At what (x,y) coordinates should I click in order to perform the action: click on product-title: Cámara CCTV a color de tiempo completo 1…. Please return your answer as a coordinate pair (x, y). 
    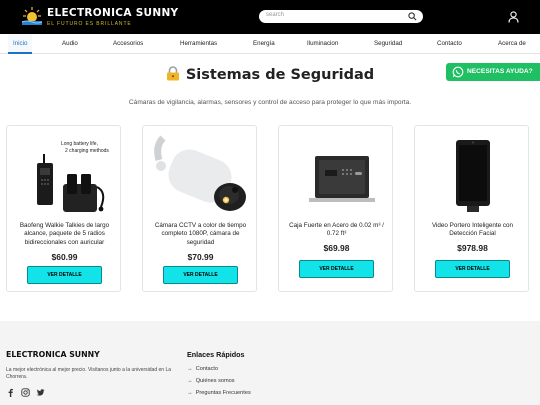
    Looking at the image, I should click on (200, 234).